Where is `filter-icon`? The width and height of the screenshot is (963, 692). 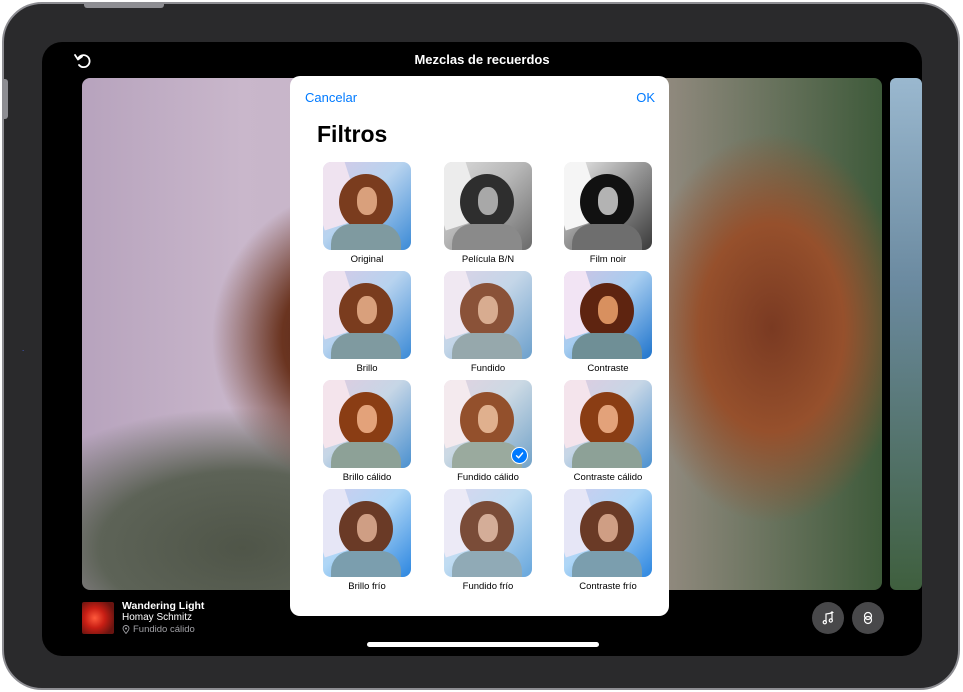
filter-icon is located at coordinates (868, 618).